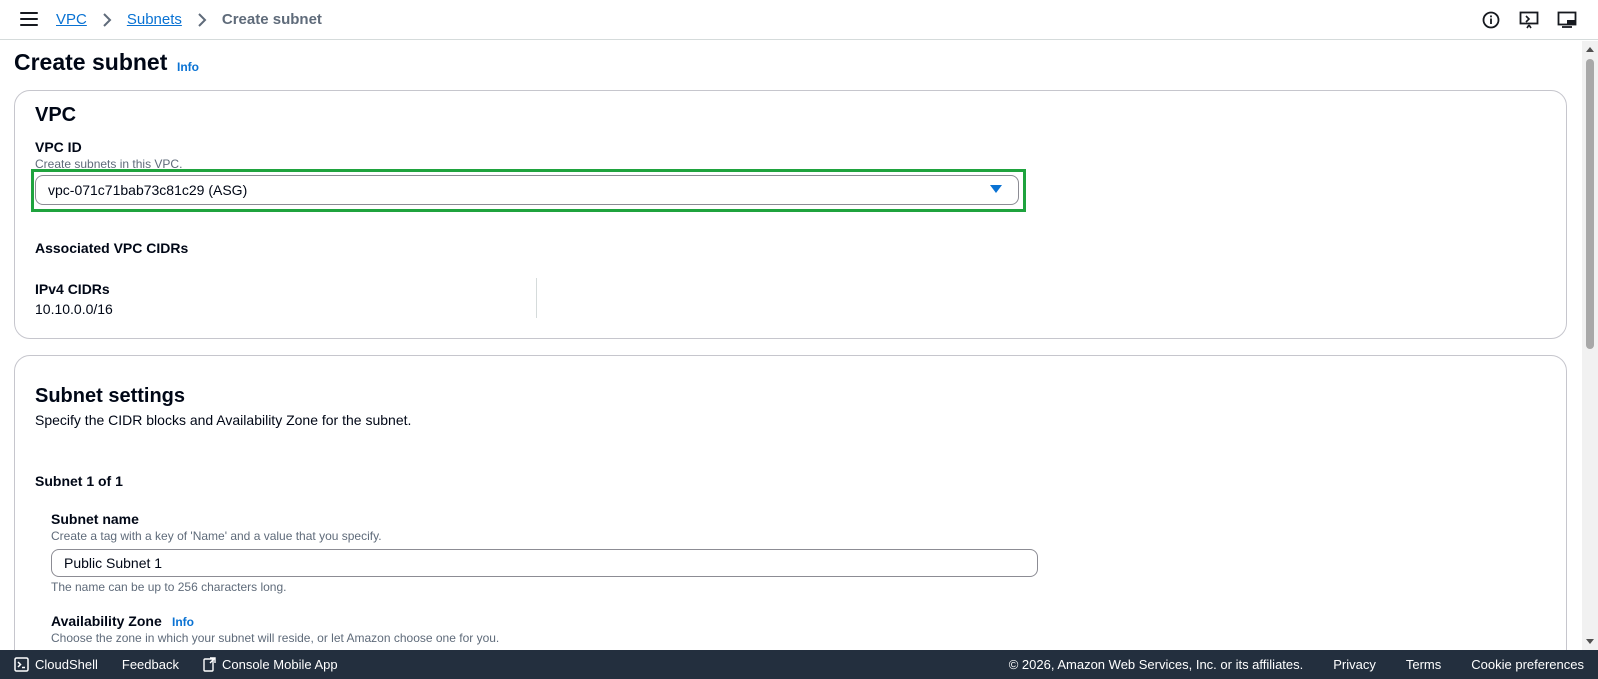 Image resolution: width=1598 pixels, height=679 pixels. I want to click on console-mobile-app-button: Console Mobile App, so click(270, 664).